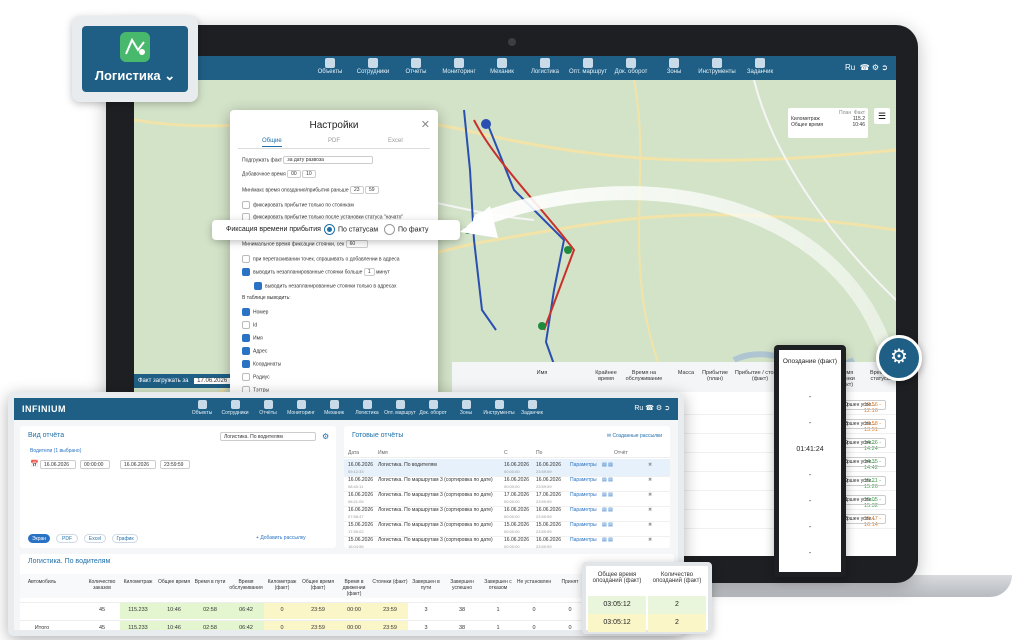 Image resolution: width=1024 pixels, height=640 pixels. Describe the element at coordinates (717, 66) in the screenshot. I see `nav-item: Инструменты` at that location.